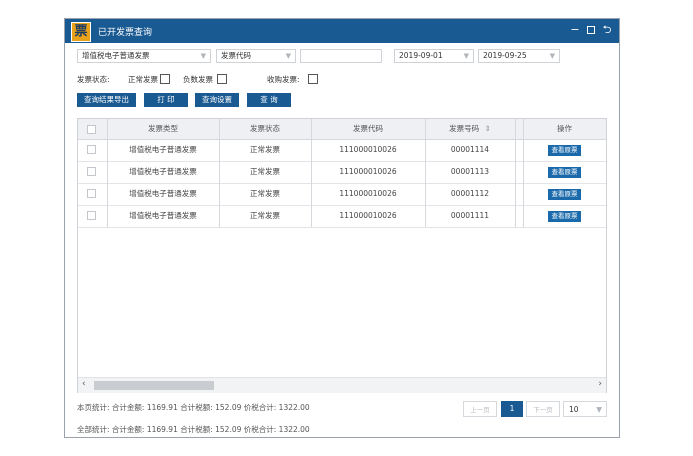 This screenshot has width=693, height=456. Describe the element at coordinates (143, 79) in the screenshot. I see `normal-invoice-label: 正常发票` at that location.